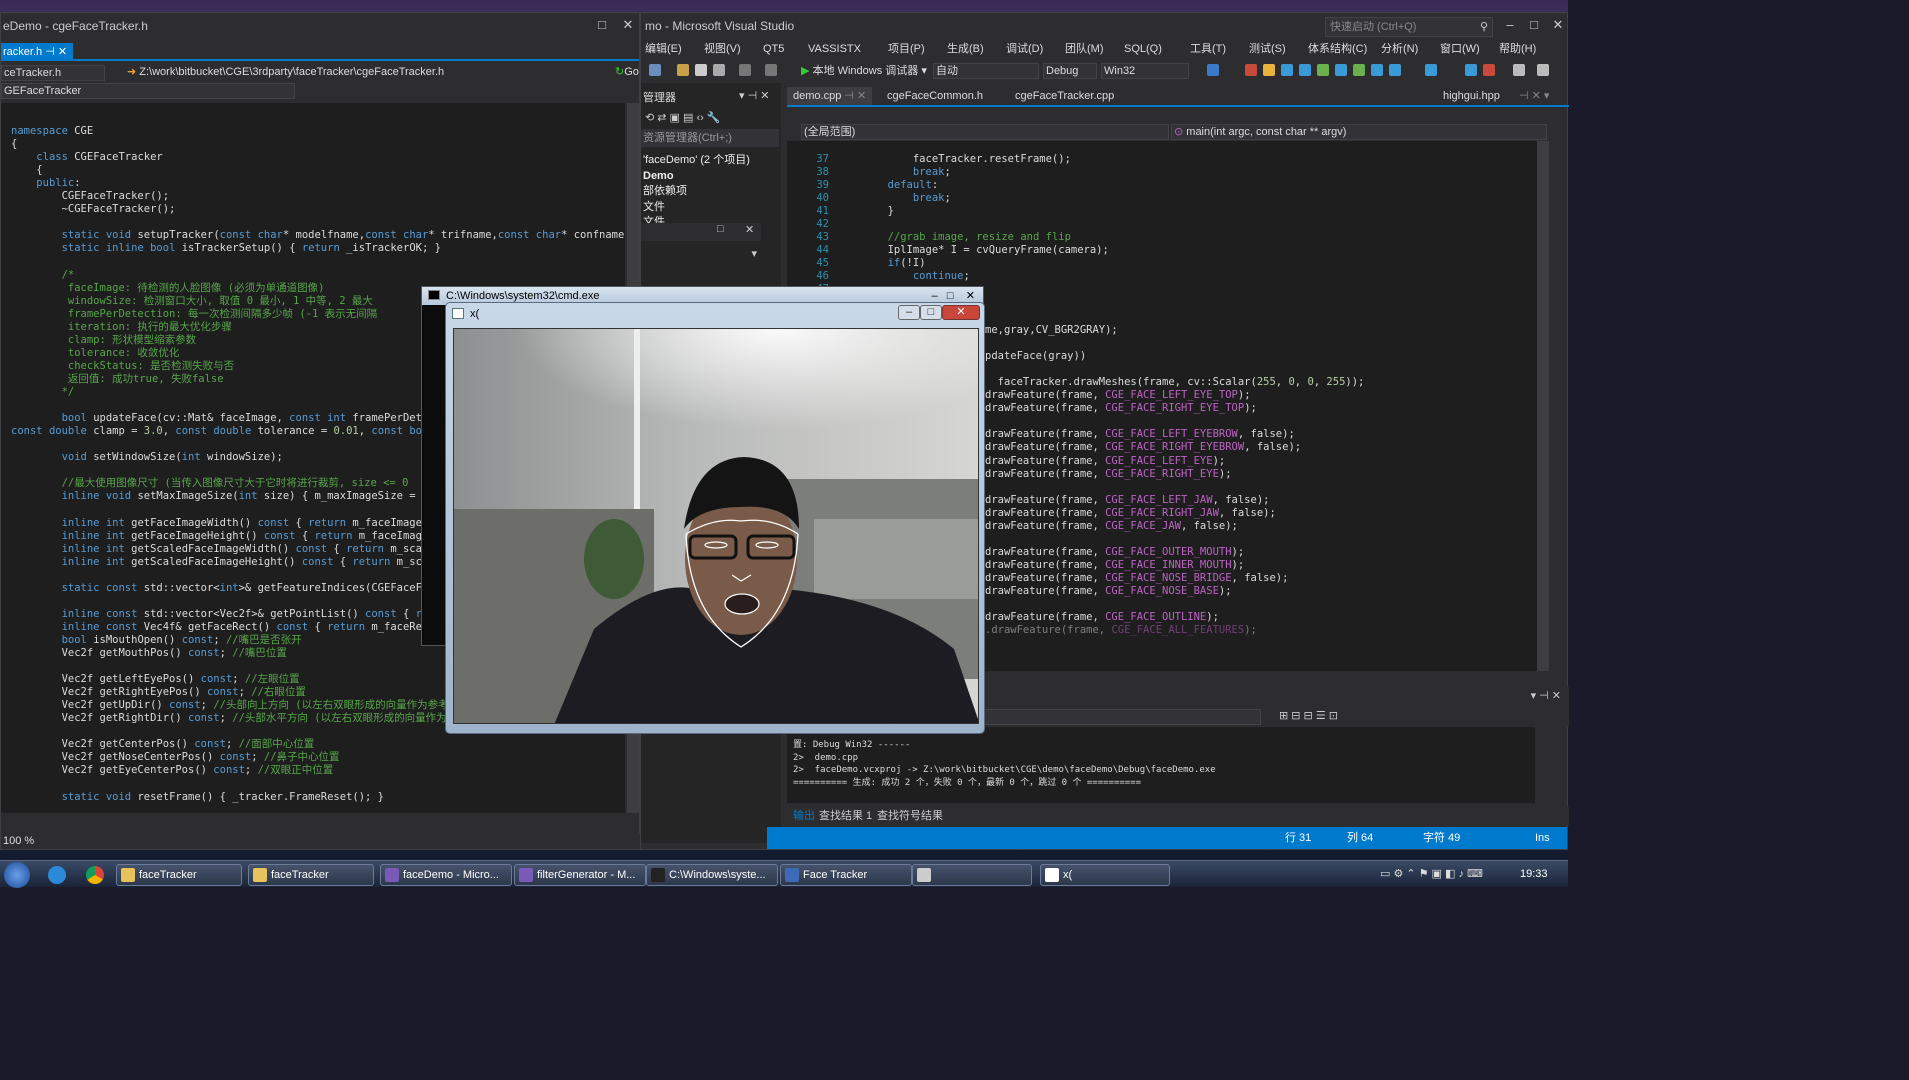 The width and height of the screenshot is (1909, 1080). I want to click on menu-item: 视图(V), so click(722, 49).